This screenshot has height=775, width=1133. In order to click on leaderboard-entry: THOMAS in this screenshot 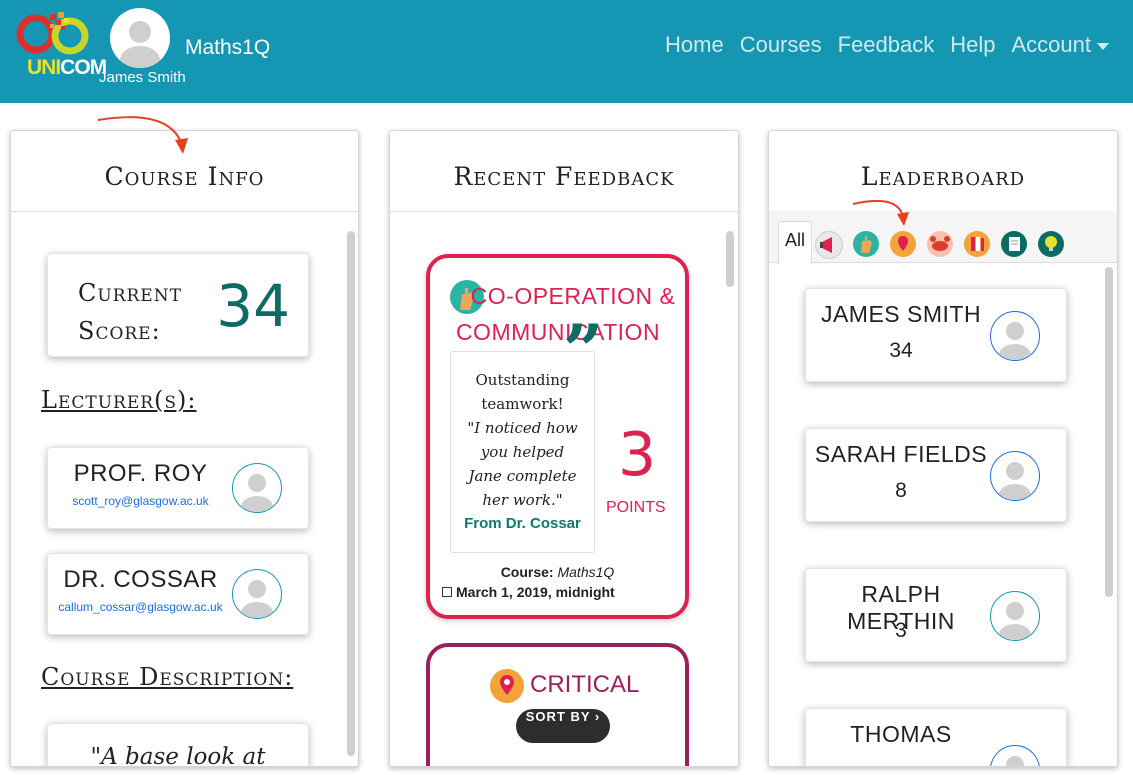, I will do `click(936, 737)`.